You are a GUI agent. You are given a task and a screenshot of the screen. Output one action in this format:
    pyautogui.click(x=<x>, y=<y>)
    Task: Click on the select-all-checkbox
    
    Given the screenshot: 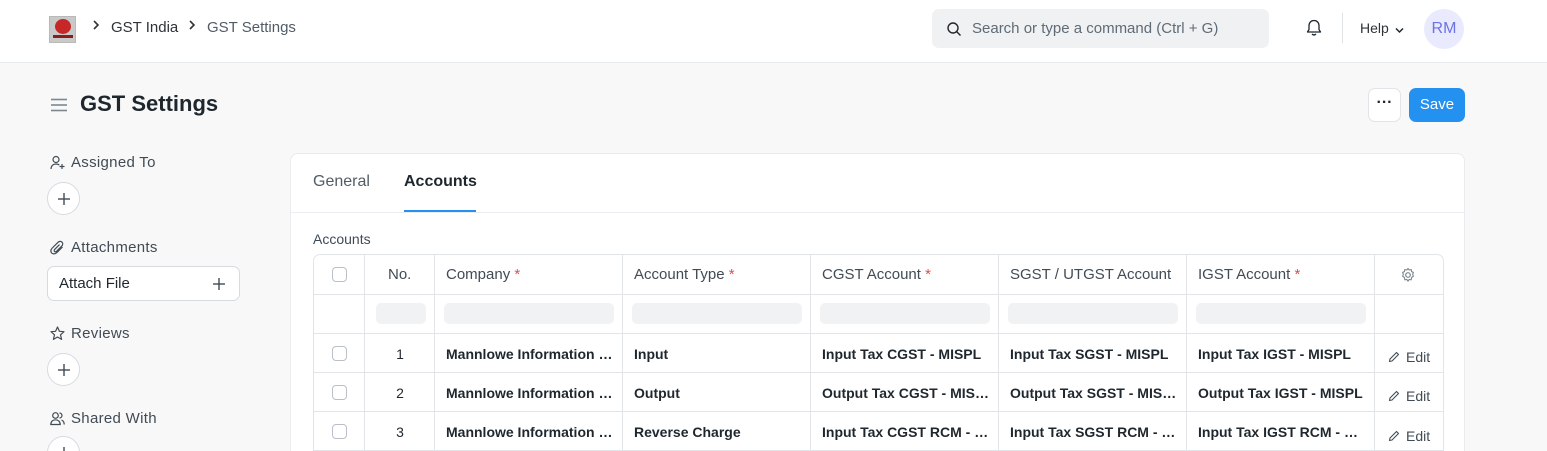 What is the action you would take?
    pyautogui.click(x=339, y=274)
    